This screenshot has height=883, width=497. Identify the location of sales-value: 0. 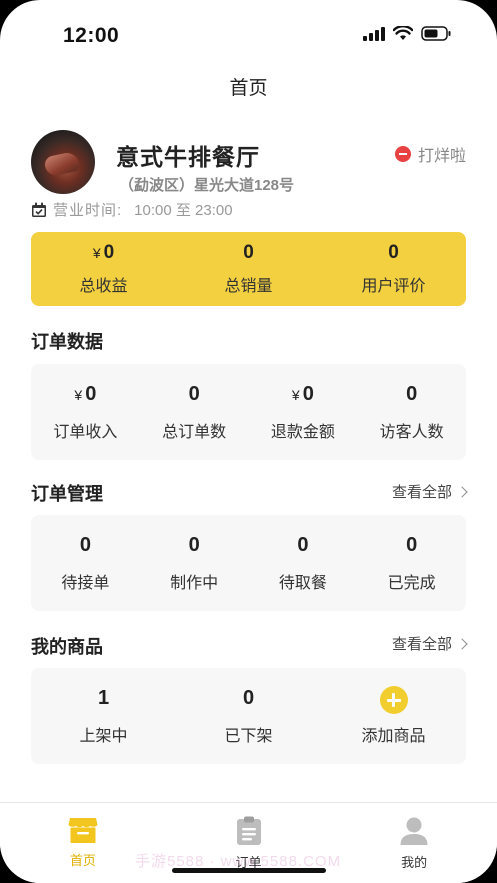
(248, 252).